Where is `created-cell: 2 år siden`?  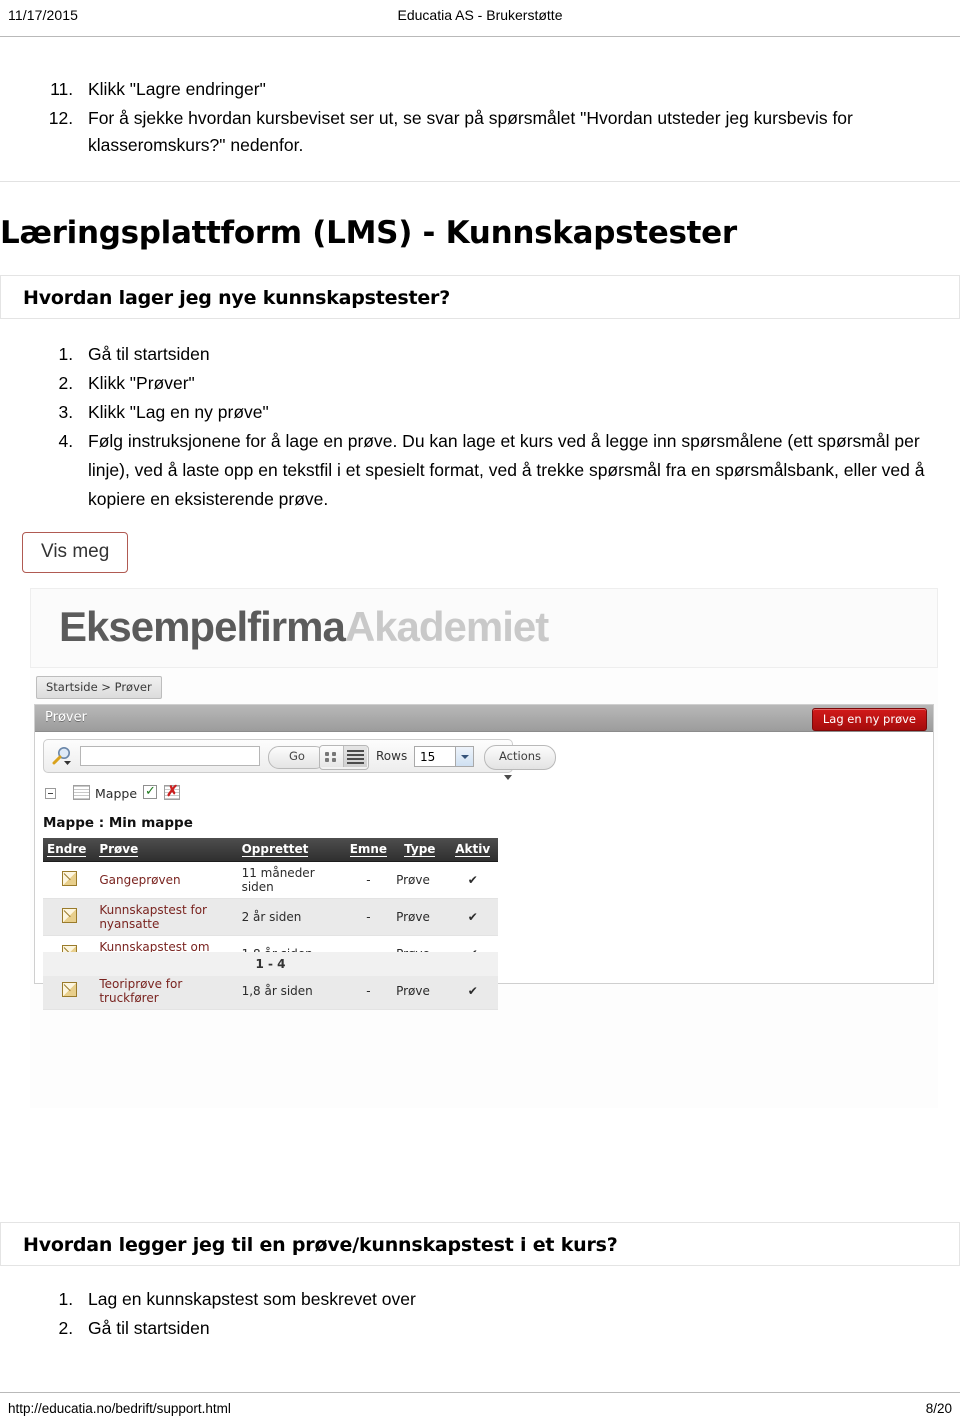 created-cell: 2 år siden is located at coordinates (291, 917).